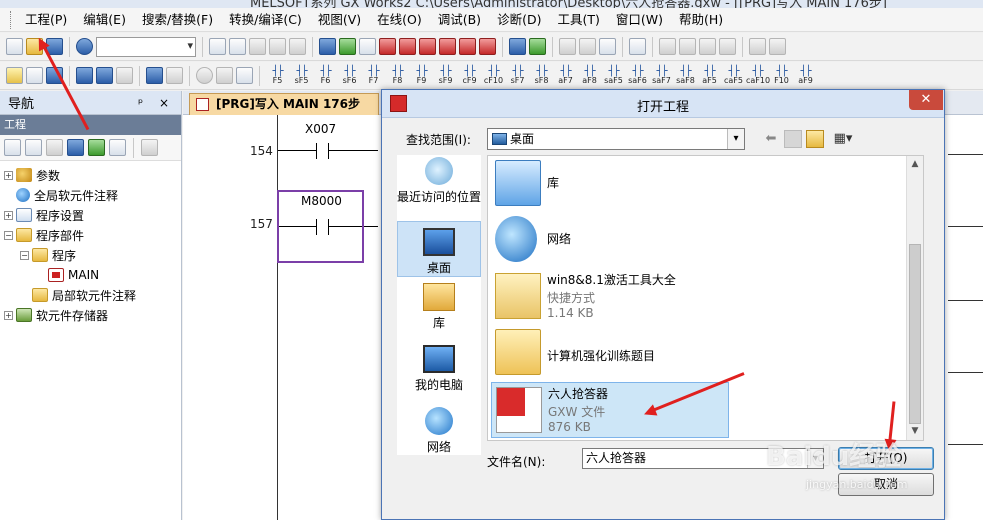 The width and height of the screenshot is (983, 520). I want to click on tree-item: 全局软元件注释, so click(90, 195).